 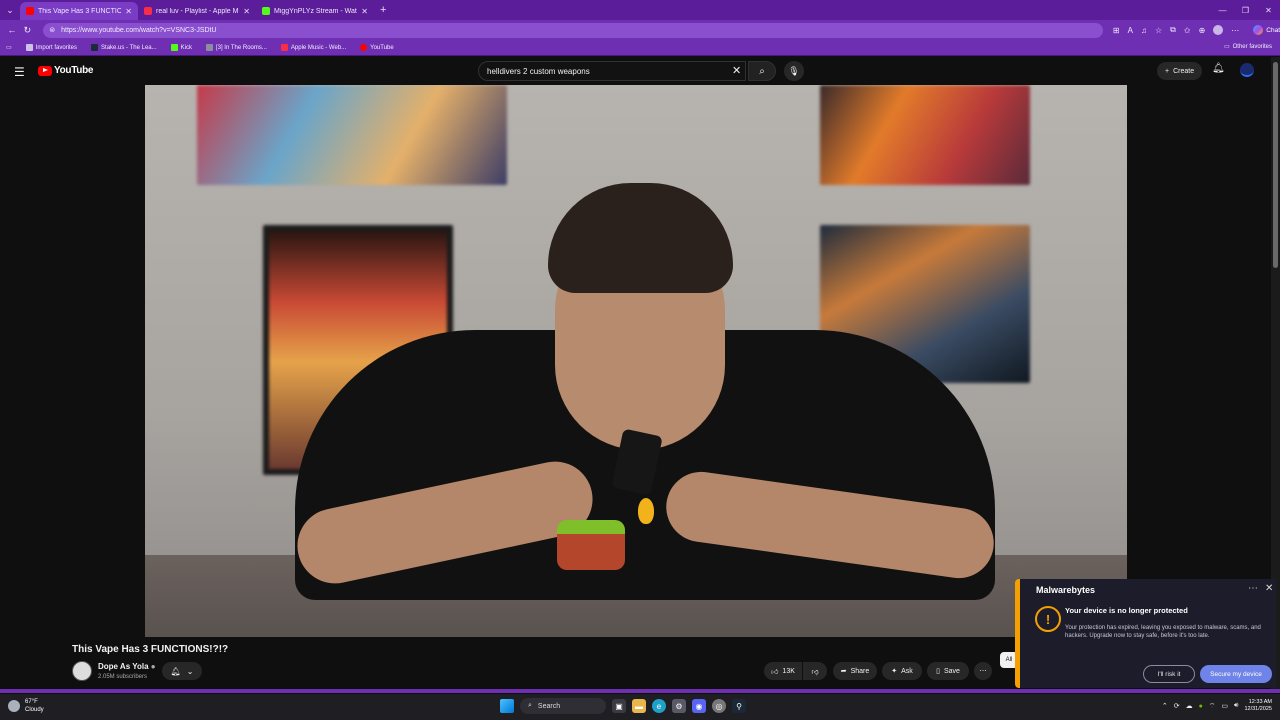 I want to click on app-available-icon: ⊞, so click(x=1116, y=30).